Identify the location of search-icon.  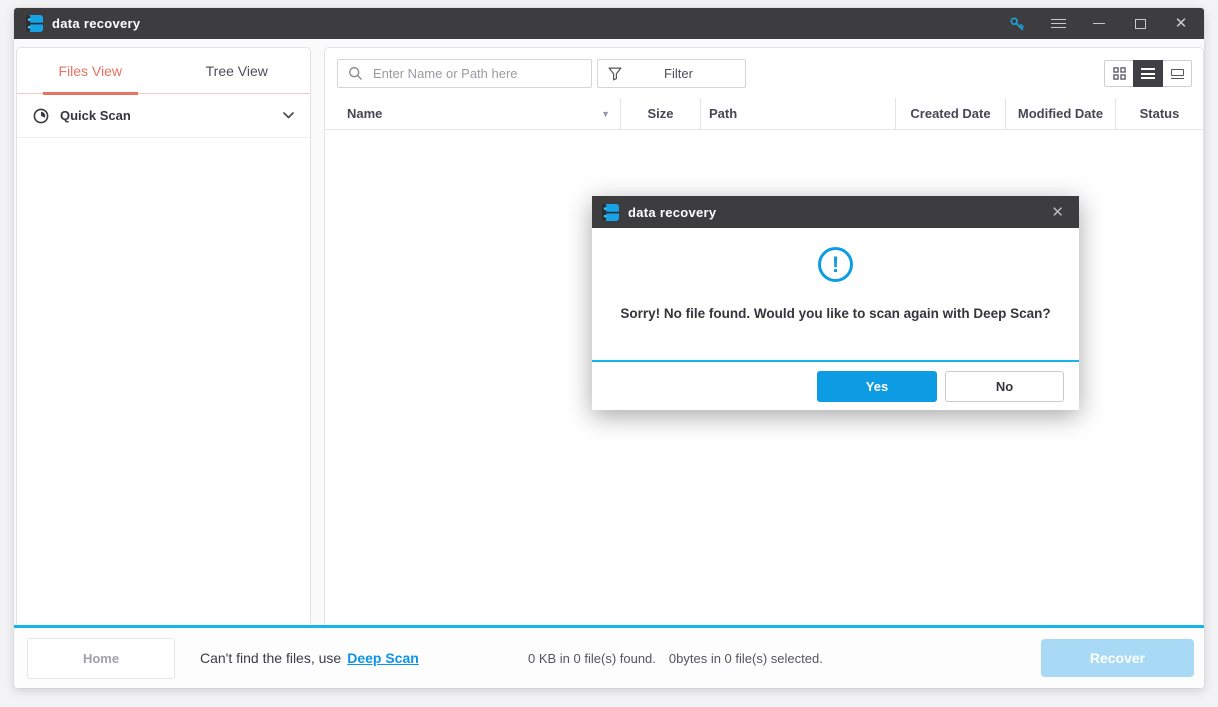
(355, 73).